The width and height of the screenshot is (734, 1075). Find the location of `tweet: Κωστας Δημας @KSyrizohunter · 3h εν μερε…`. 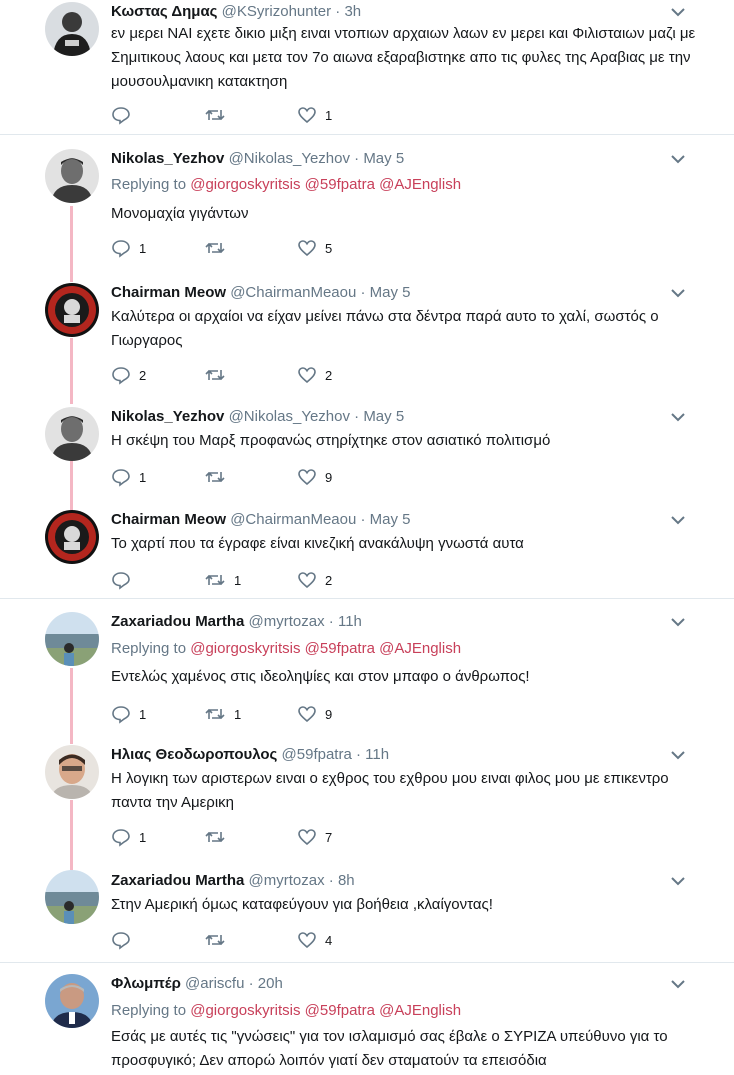

tweet: Κωστας Δημας @KSyrizohunter · 3h εν μερε… is located at coordinates (367, 67).